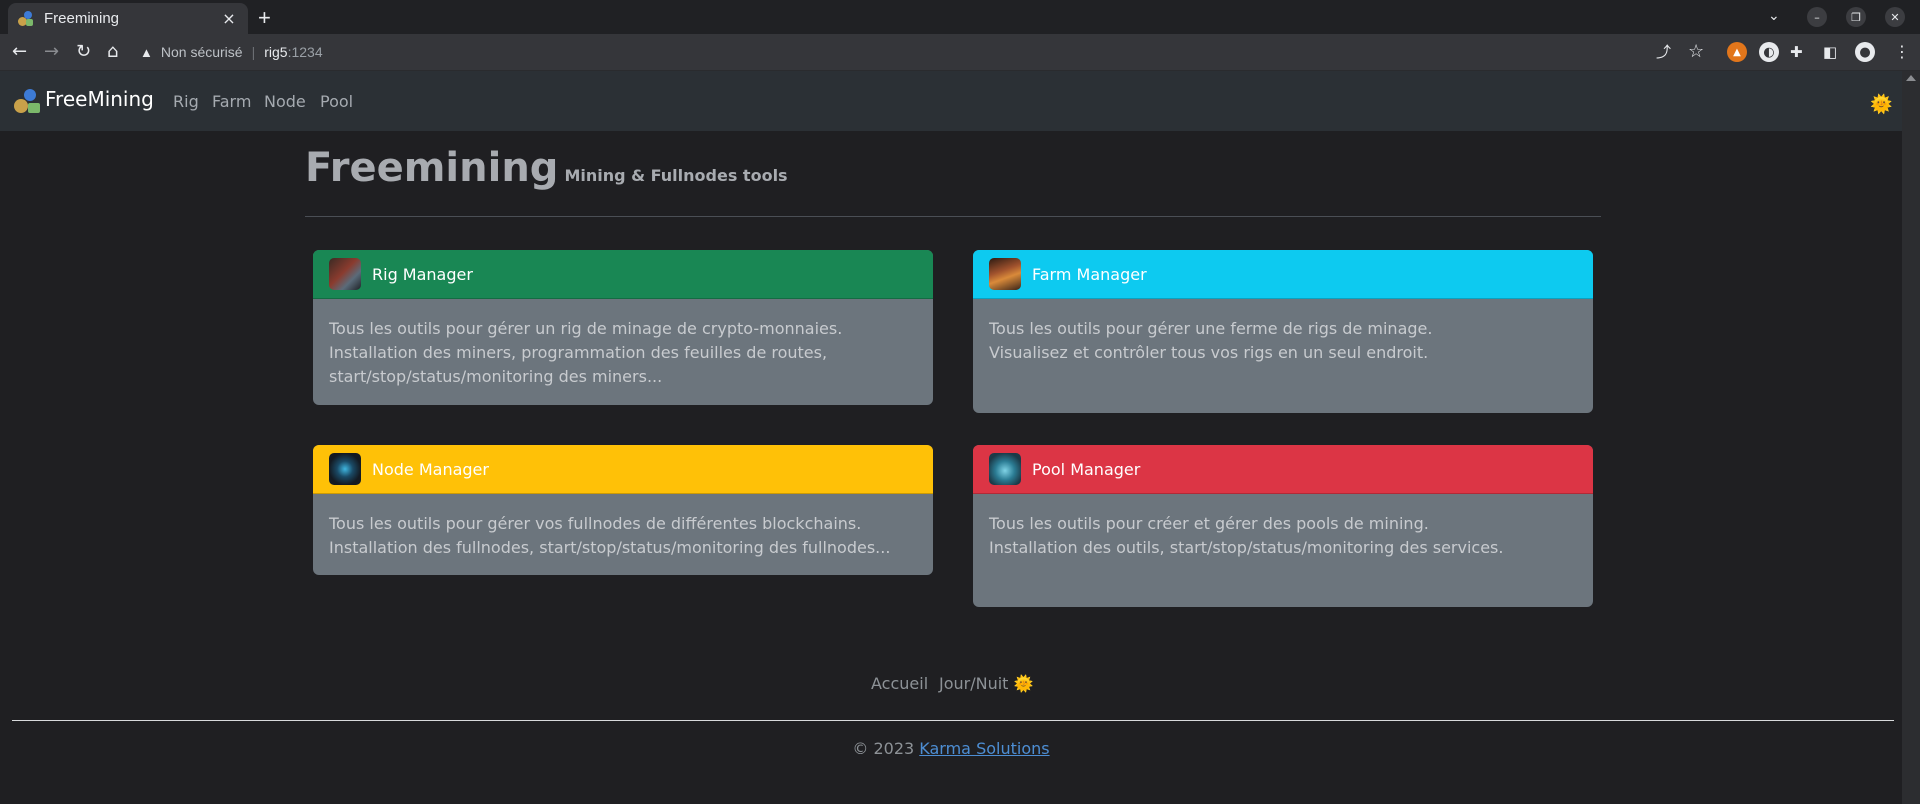 The height and width of the screenshot is (804, 1920). I want to click on node-manager-title: Node Manager, so click(430, 469).